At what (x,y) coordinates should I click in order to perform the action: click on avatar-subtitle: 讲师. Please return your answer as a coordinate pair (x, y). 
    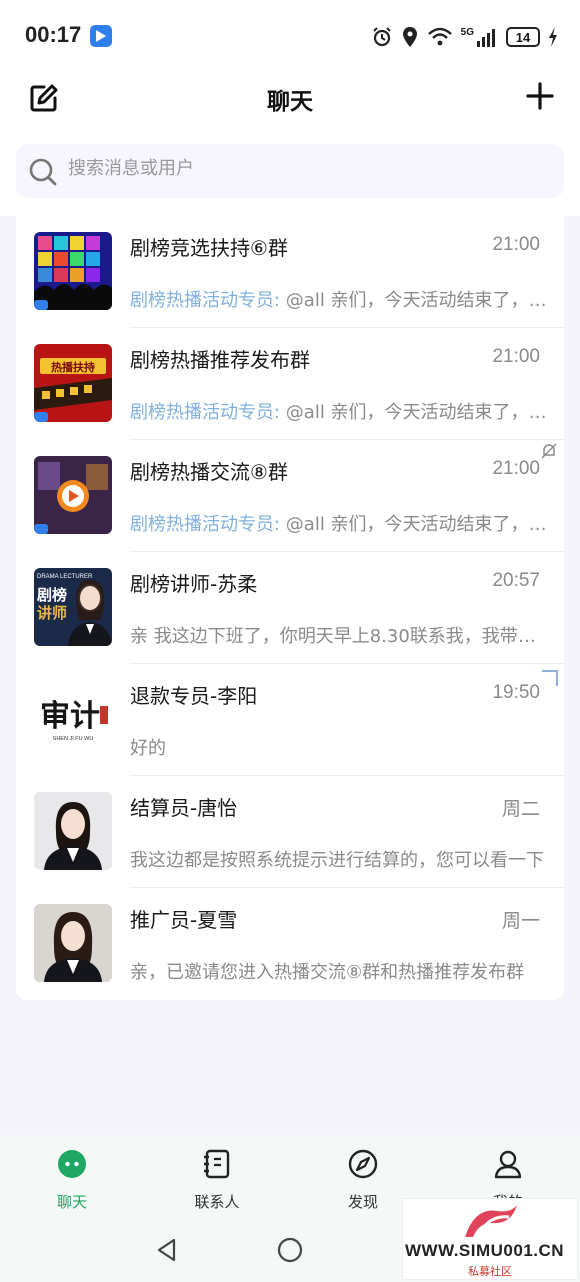
    Looking at the image, I should click on (52, 613).